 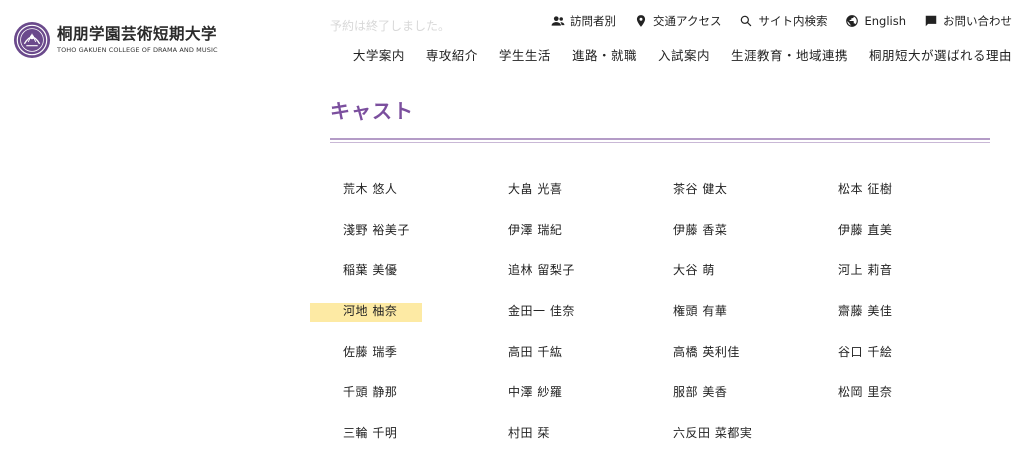 What do you see at coordinates (370, 392) in the screenshot?
I see `cast-member: 千頭 静那` at bounding box center [370, 392].